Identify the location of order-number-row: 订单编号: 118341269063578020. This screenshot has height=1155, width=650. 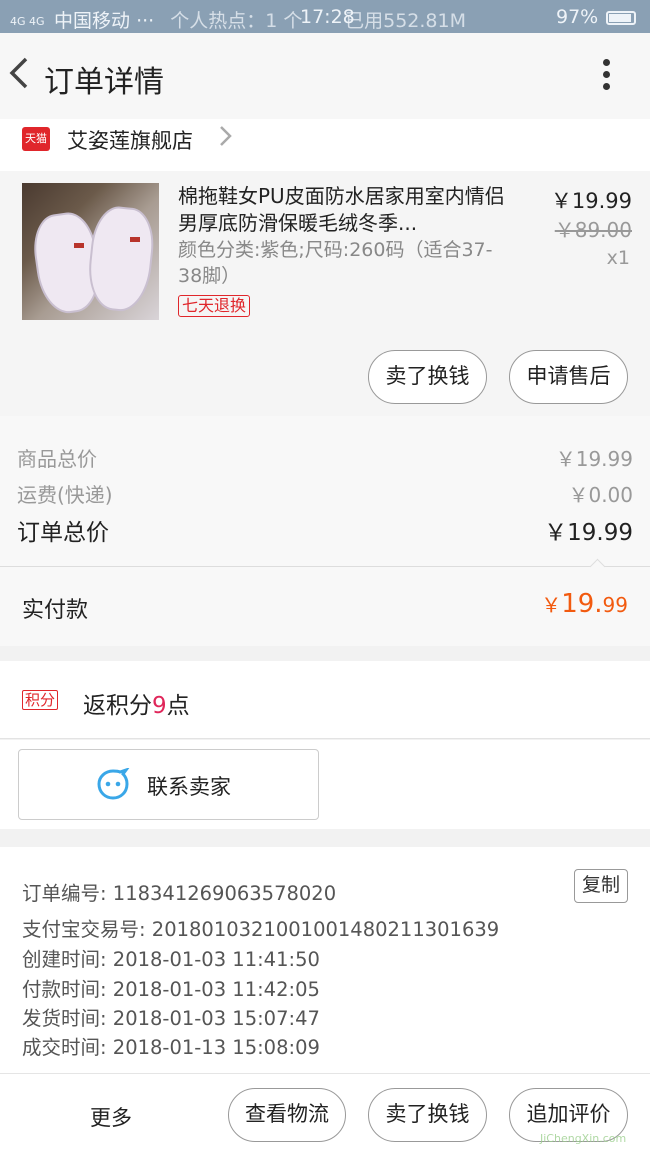
(179, 893).